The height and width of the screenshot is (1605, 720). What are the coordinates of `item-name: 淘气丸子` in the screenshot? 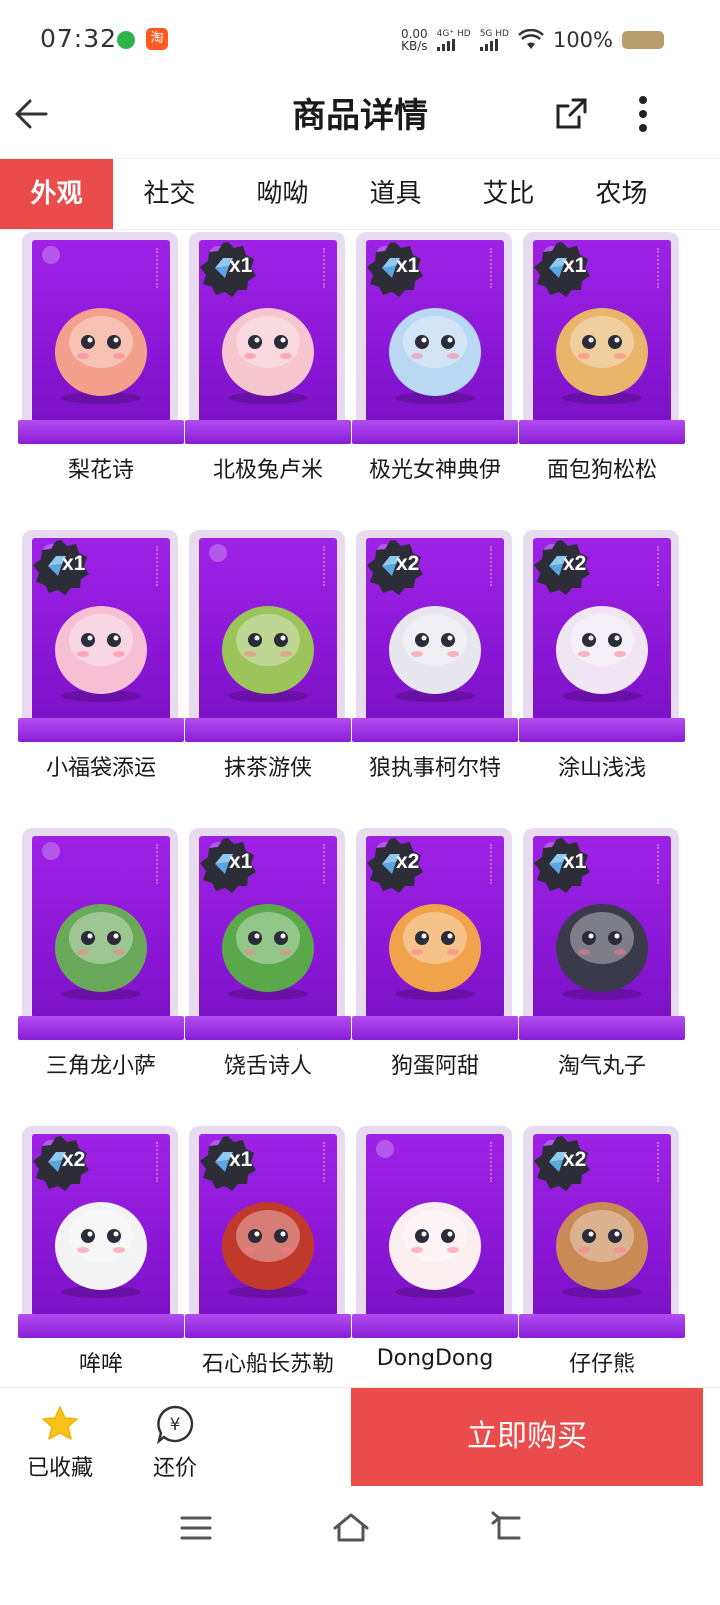 It's located at (601, 1066).